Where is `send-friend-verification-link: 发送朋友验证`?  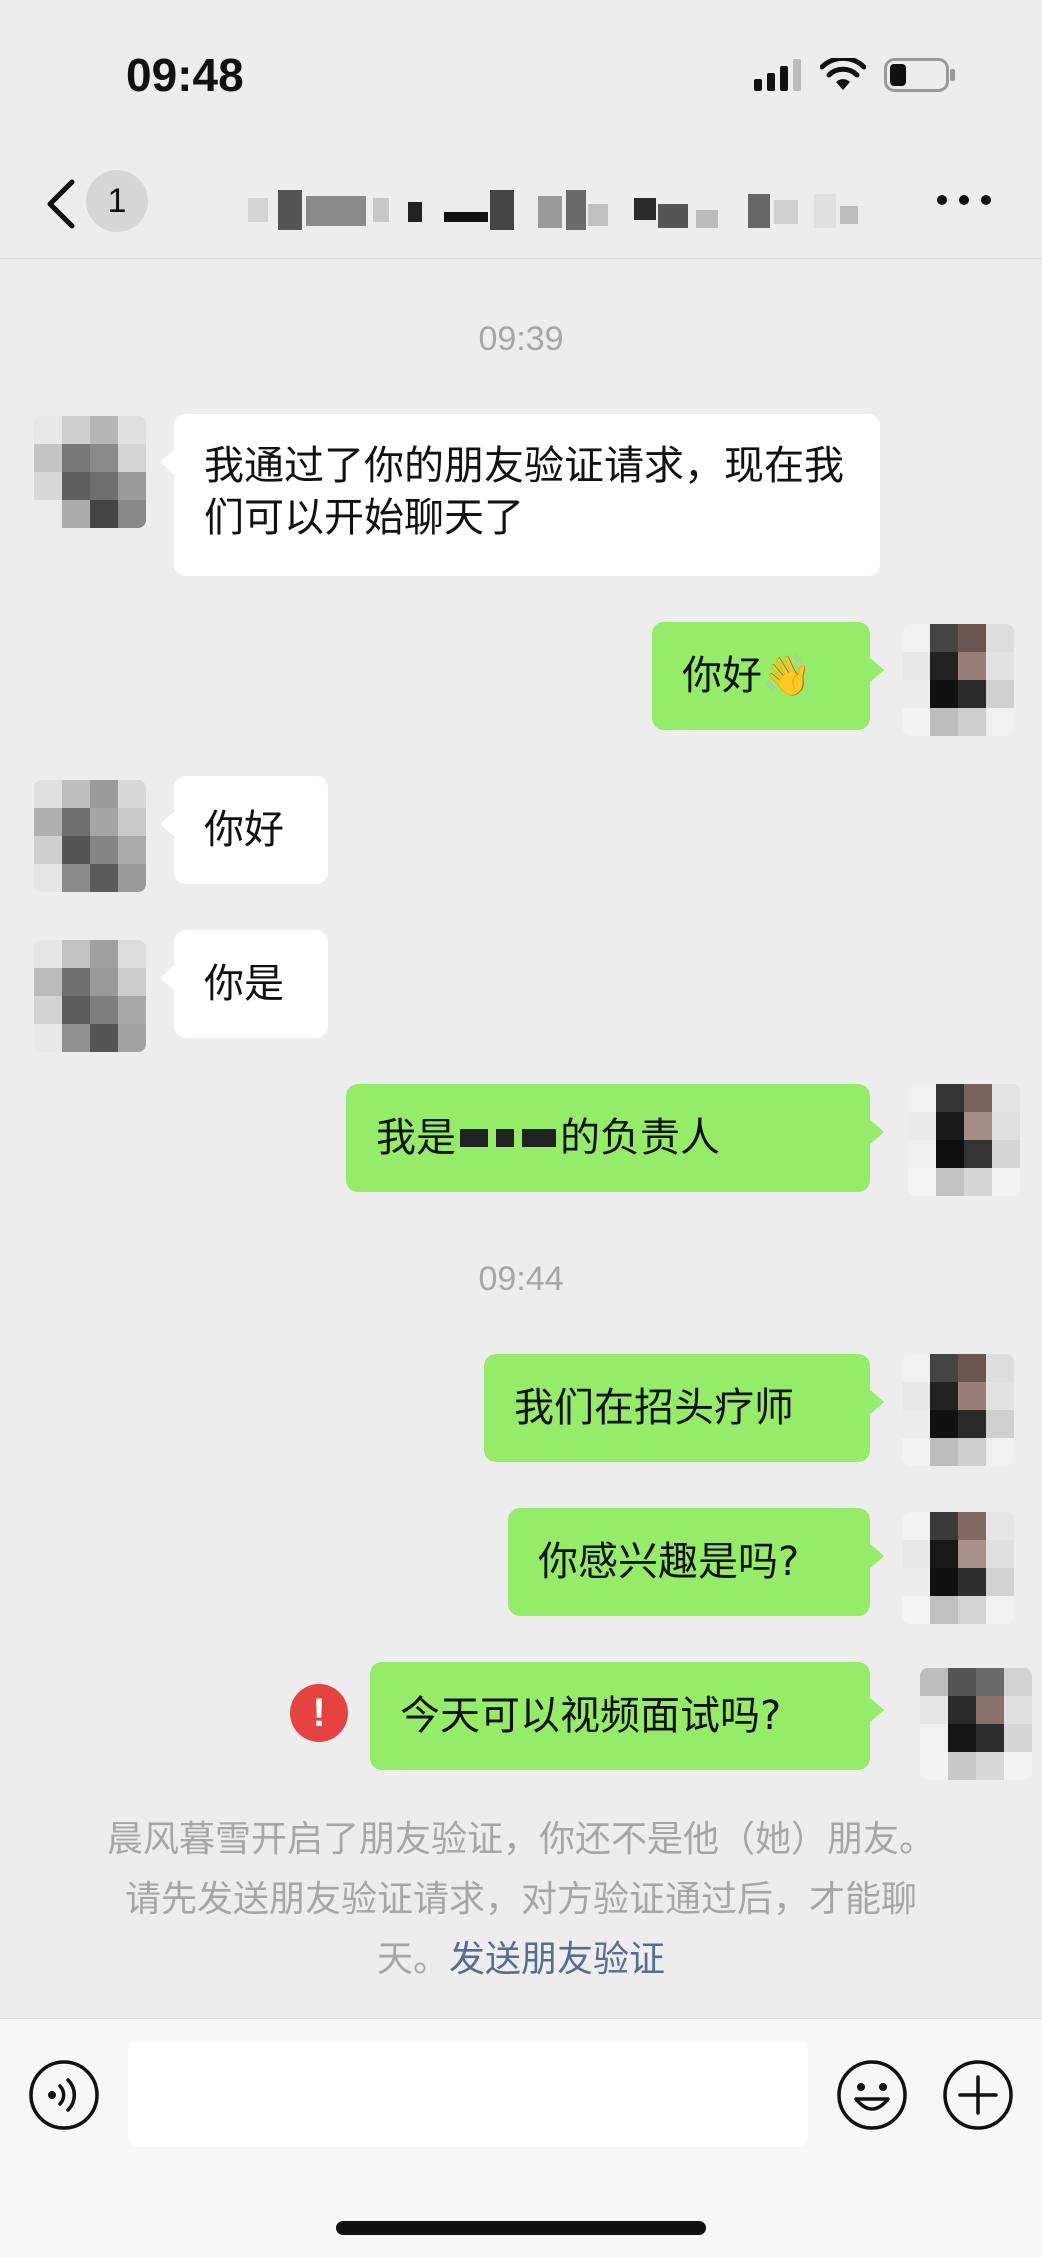
send-friend-verification-link: 发送朋友验证 is located at coordinates (557, 1959).